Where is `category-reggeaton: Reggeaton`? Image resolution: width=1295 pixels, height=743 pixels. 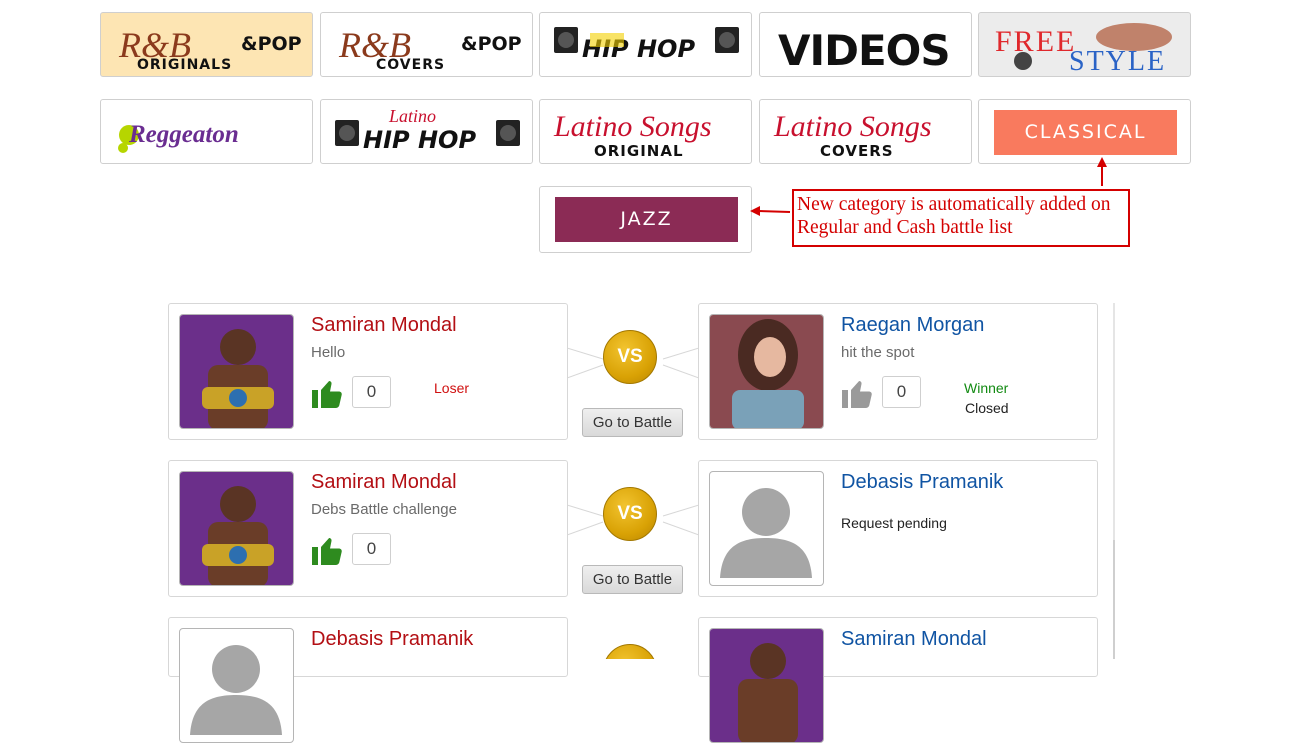
category-reggeaton: Reggeaton is located at coordinates (206, 131).